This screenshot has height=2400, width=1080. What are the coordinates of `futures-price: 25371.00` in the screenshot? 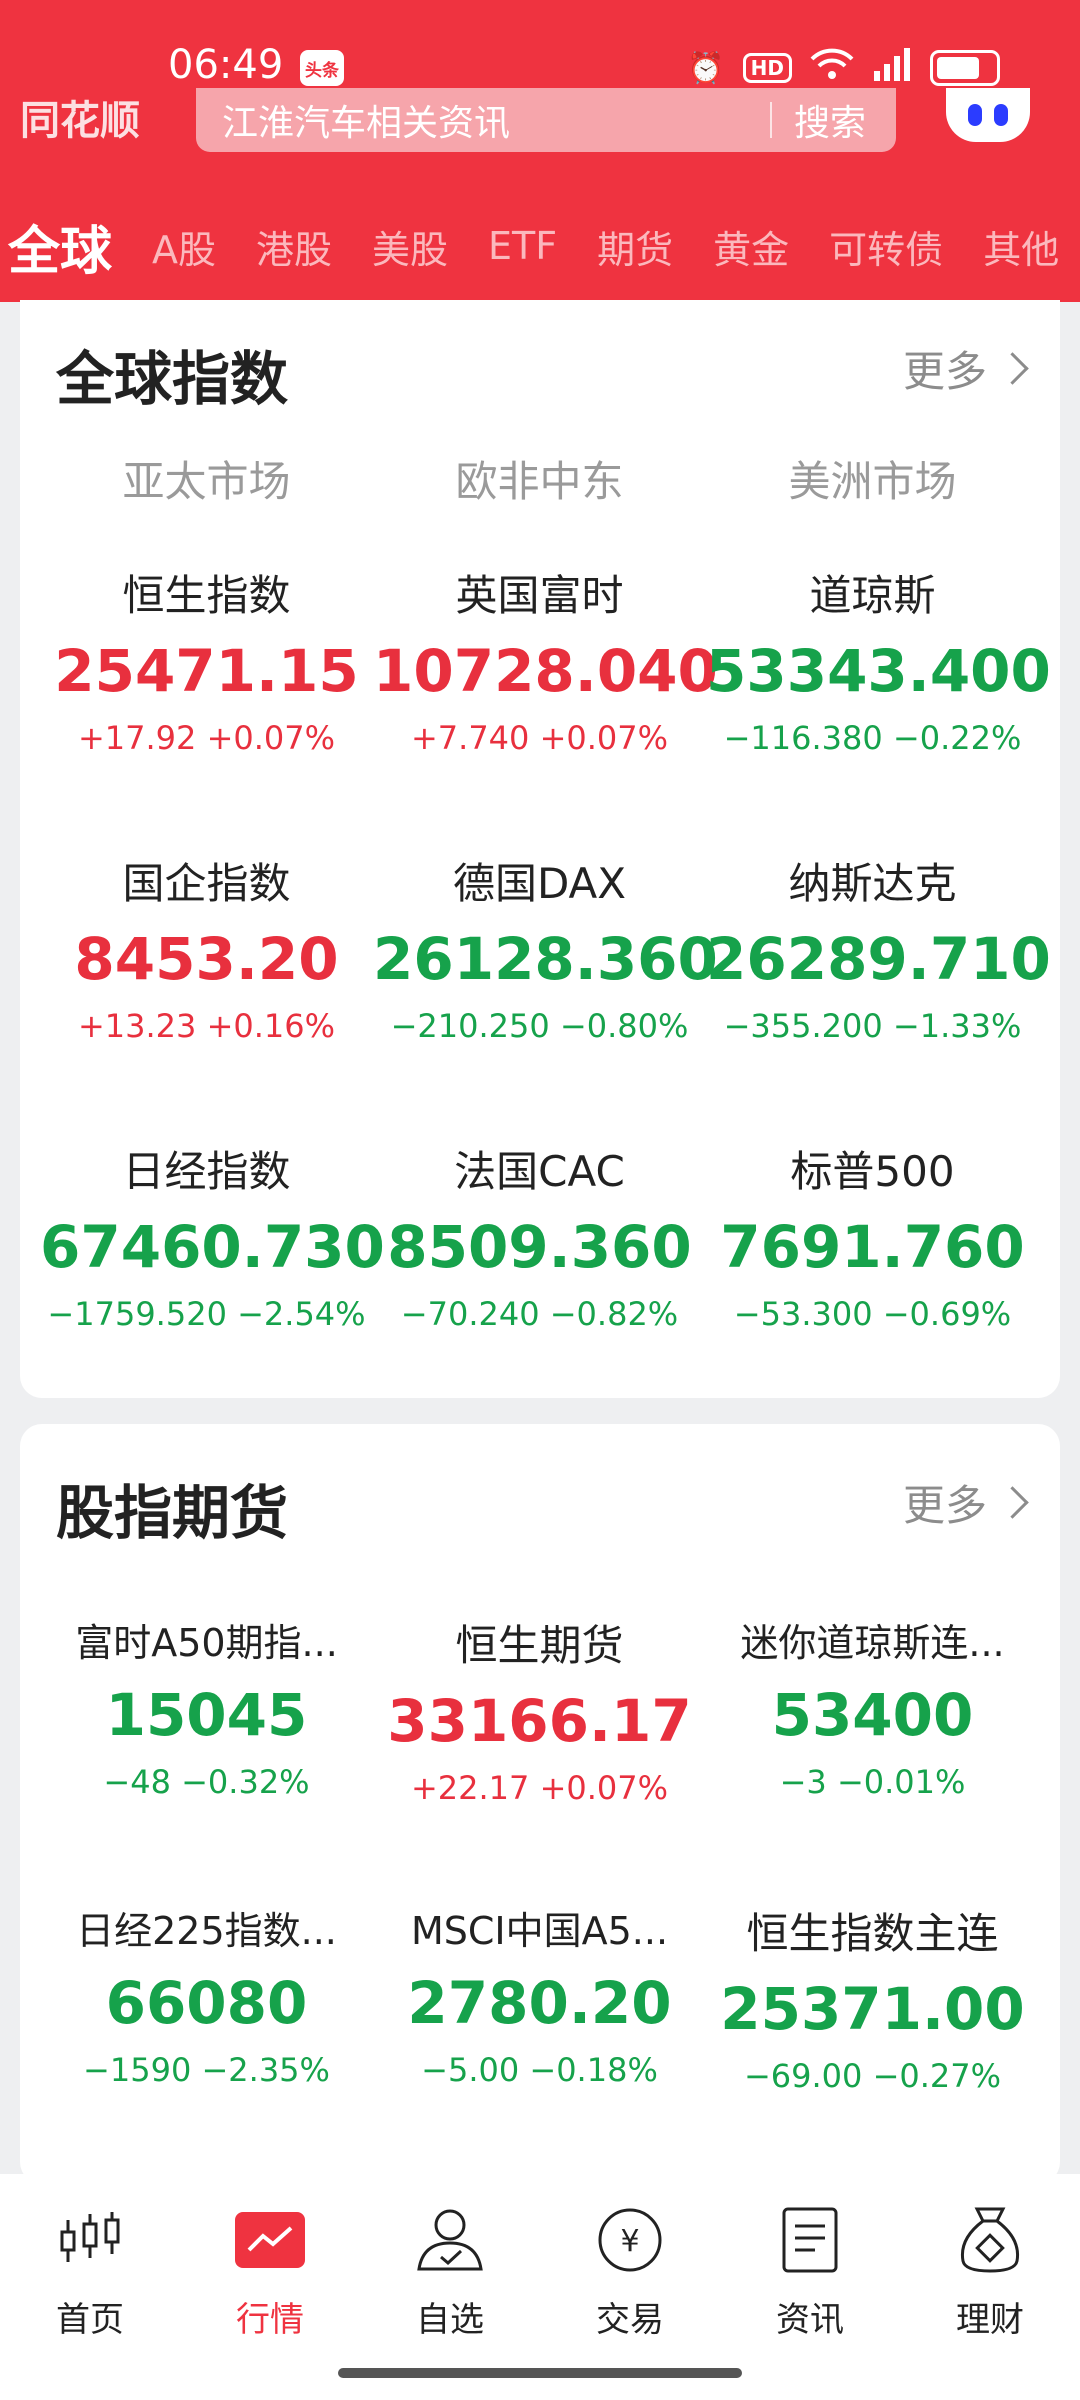 It's located at (872, 2009).